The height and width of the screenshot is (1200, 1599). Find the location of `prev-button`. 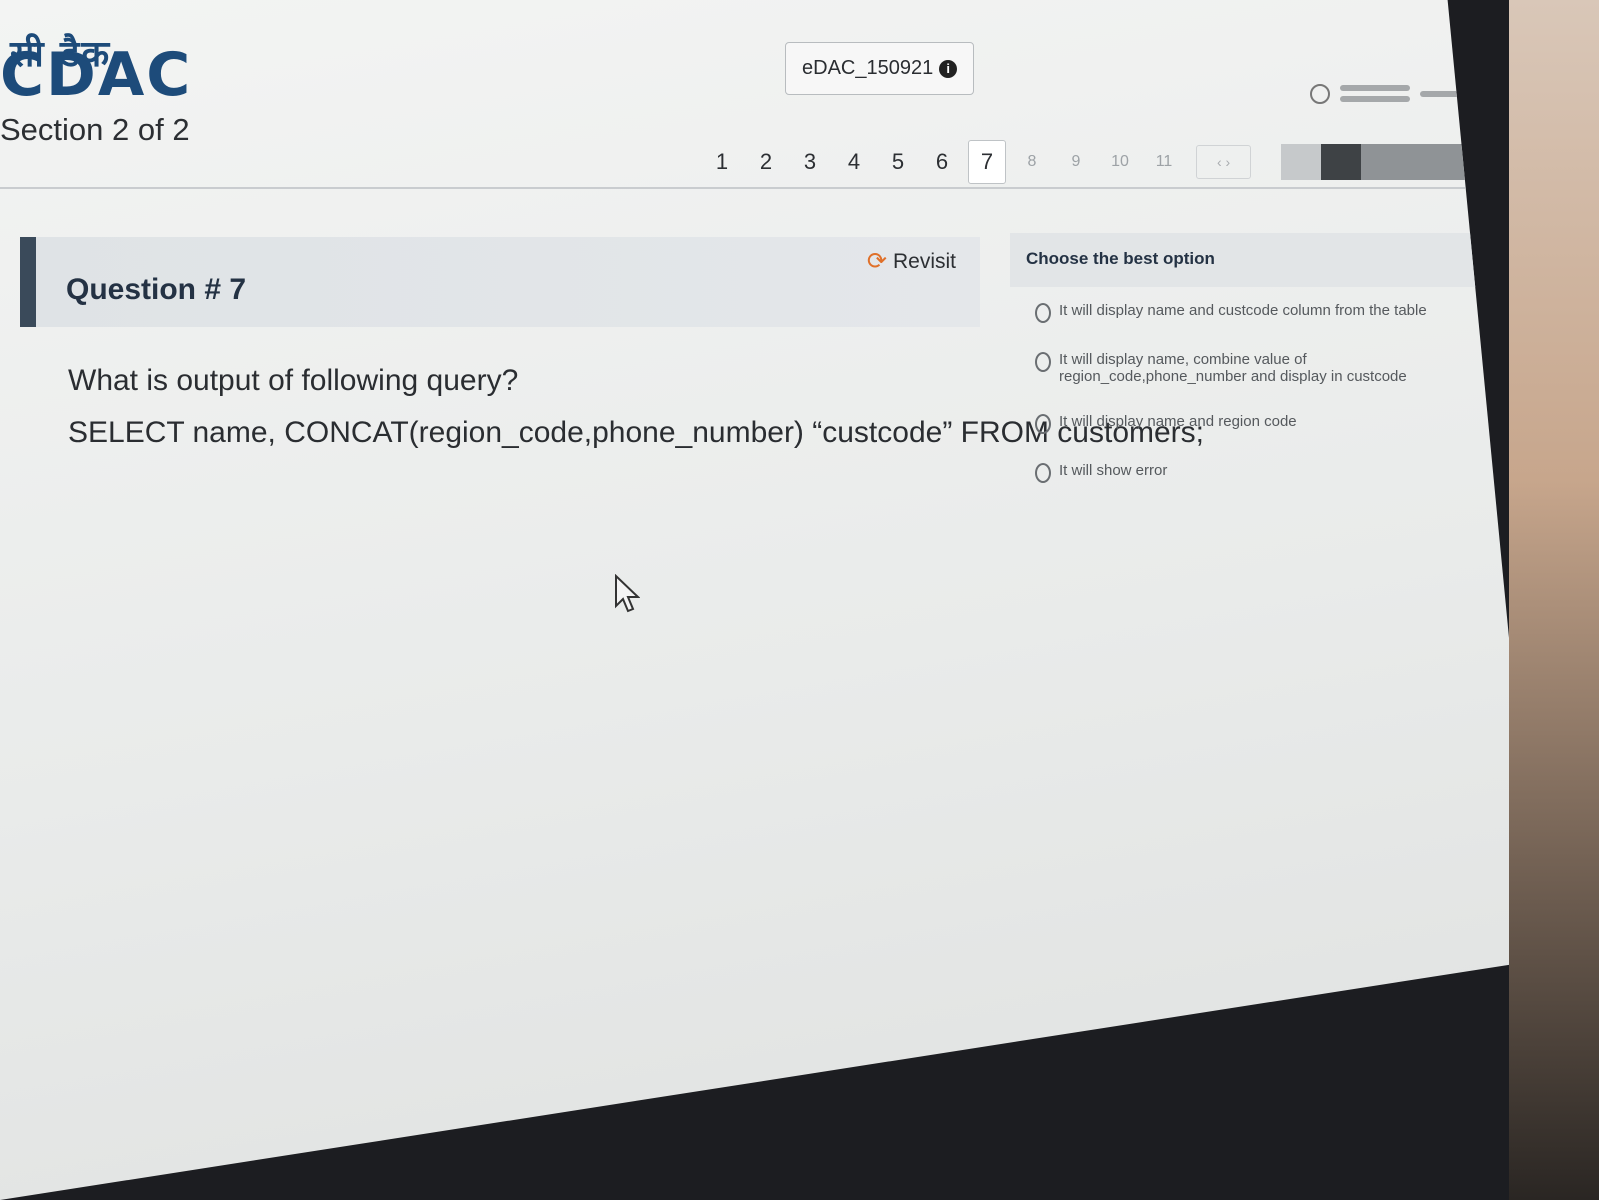

prev-button is located at coordinates (1301, 162).